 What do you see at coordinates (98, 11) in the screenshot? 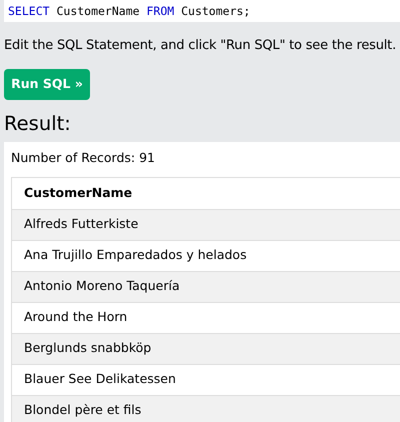
I see `sql-text: CustomerName` at bounding box center [98, 11].